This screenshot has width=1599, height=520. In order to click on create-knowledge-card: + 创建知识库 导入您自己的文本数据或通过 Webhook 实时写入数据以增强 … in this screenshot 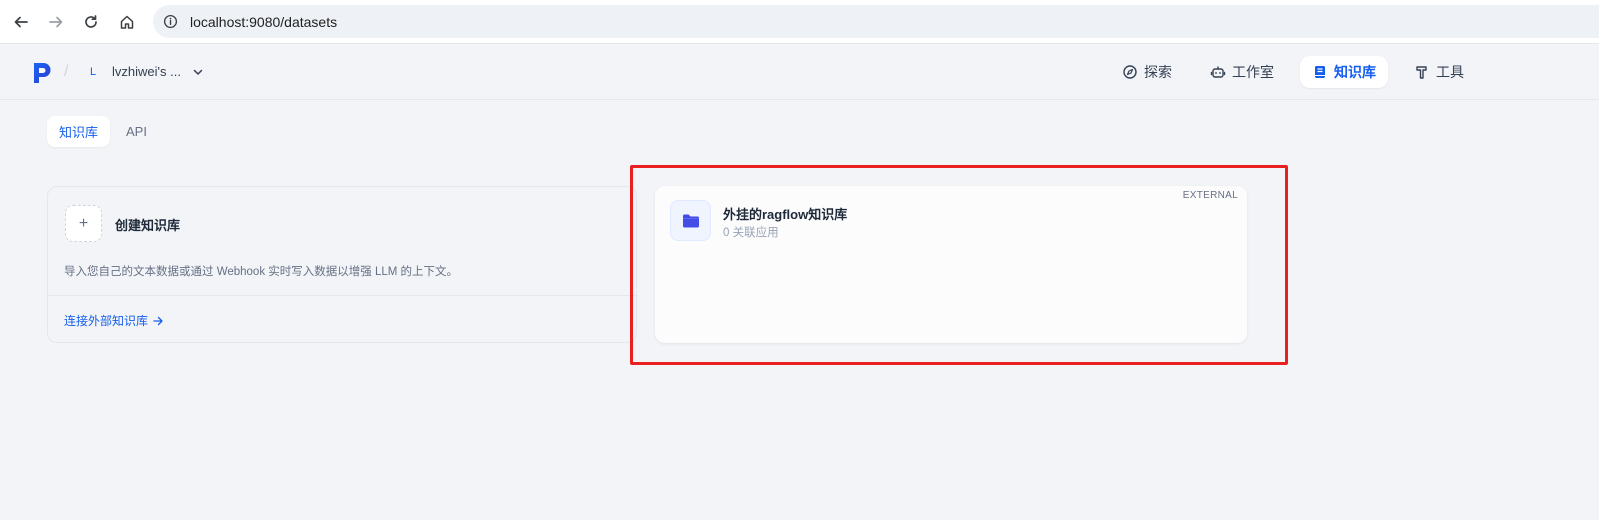, I will do `click(342, 264)`.